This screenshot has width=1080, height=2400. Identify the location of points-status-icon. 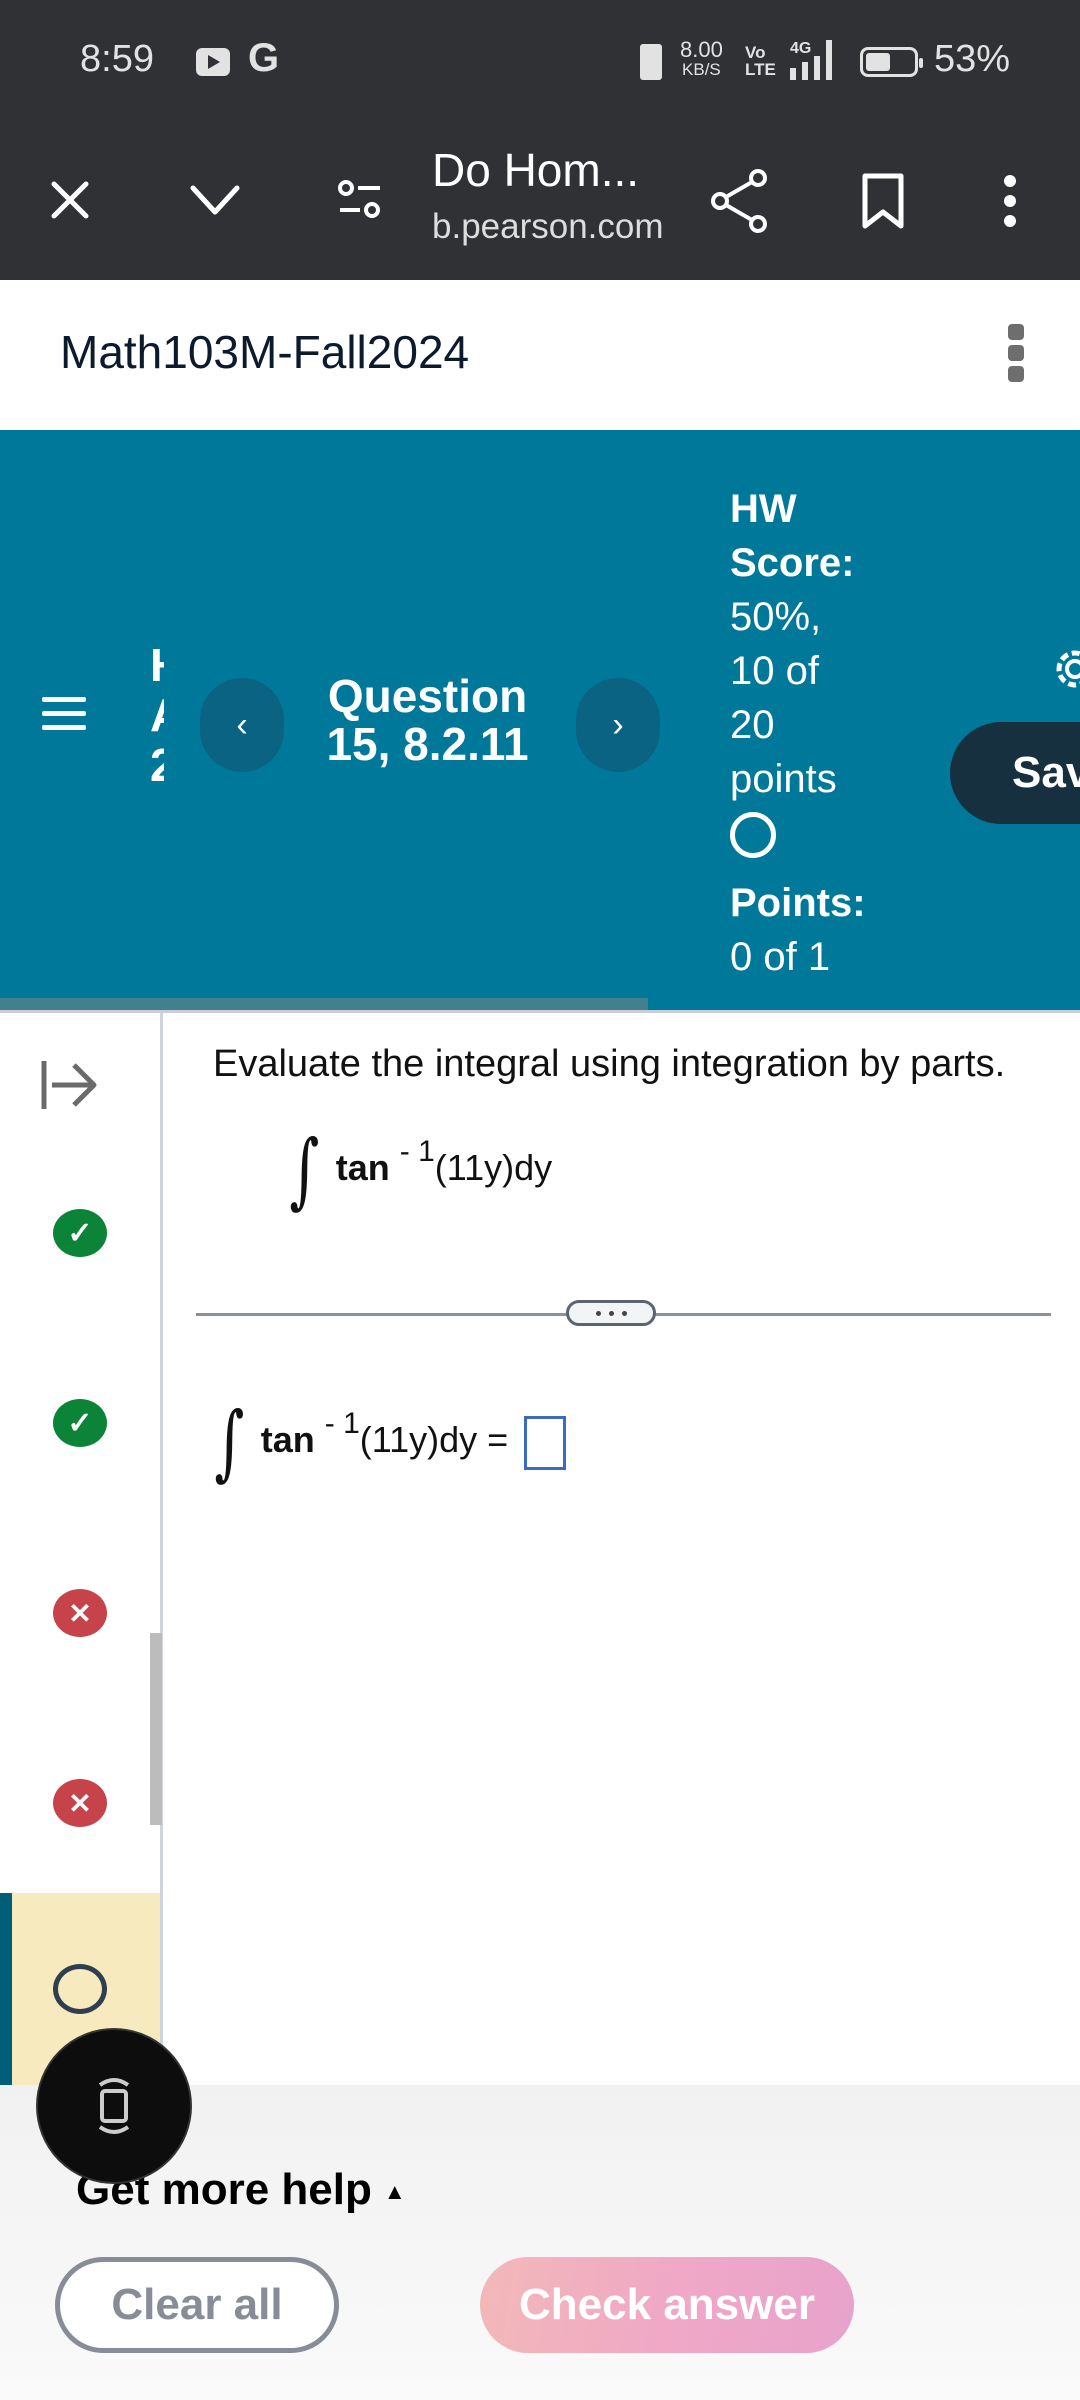
(753, 835).